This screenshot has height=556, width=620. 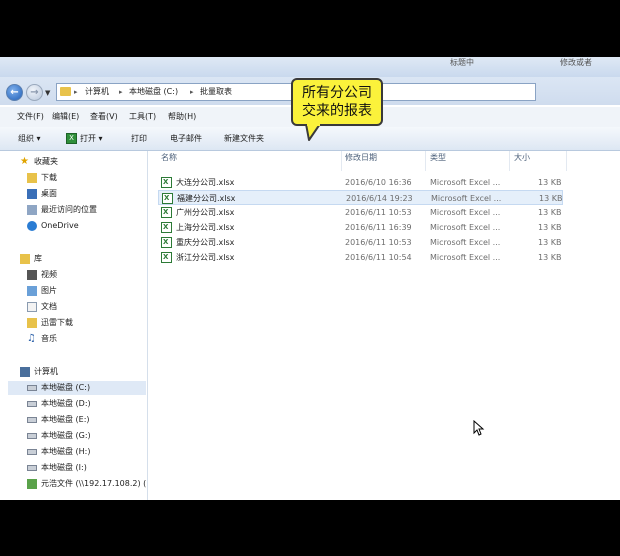 I want to click on breadcrumb-drive-c: 本地磁盘 (C:), so click(x=153, y=92).